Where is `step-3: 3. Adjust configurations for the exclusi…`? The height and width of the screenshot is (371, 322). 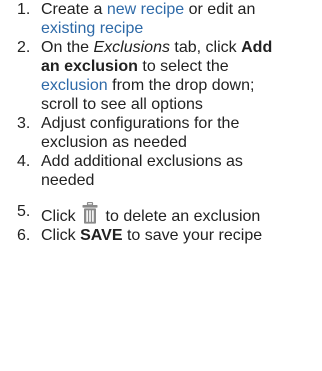 step-3: 3. Adjust configurations for the exclusi… is located at coordinates (140, 133).